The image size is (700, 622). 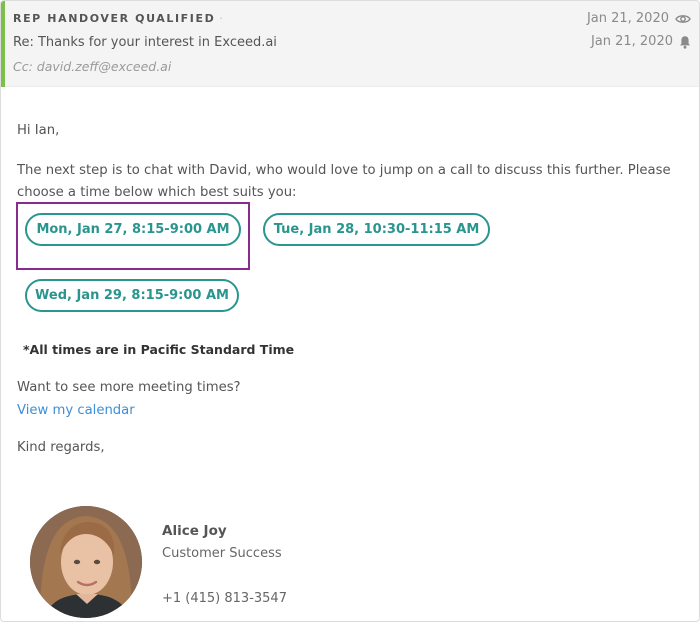 I want to click on signature-phone: +1 (415) 813-3547, so click(x=224, y=598).